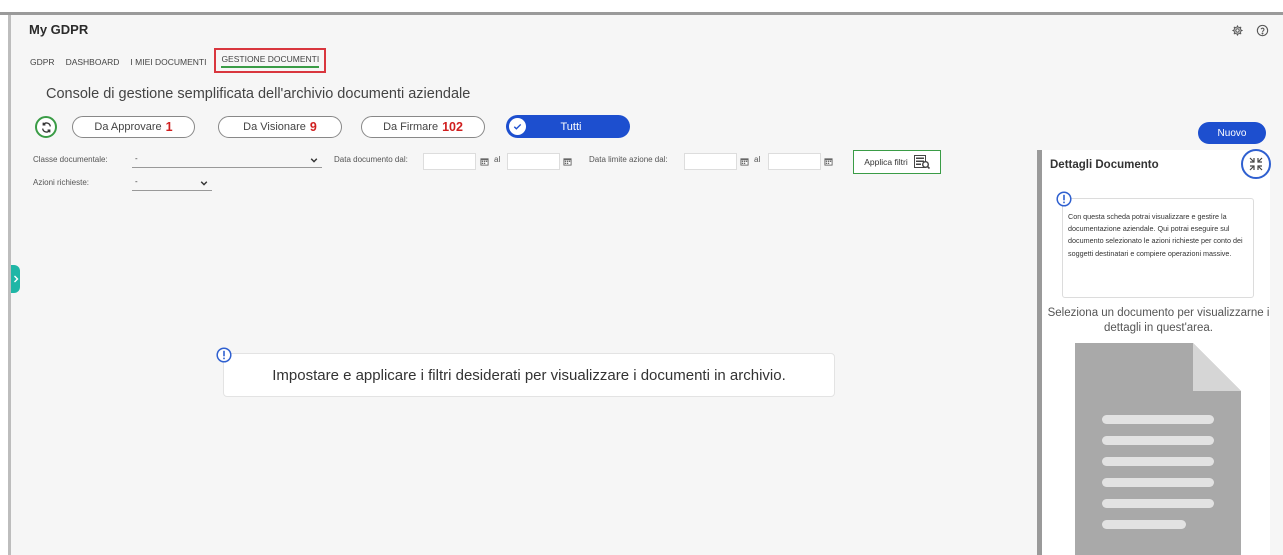  I want to click on expand-sidebar-handle, so click(15, 279).